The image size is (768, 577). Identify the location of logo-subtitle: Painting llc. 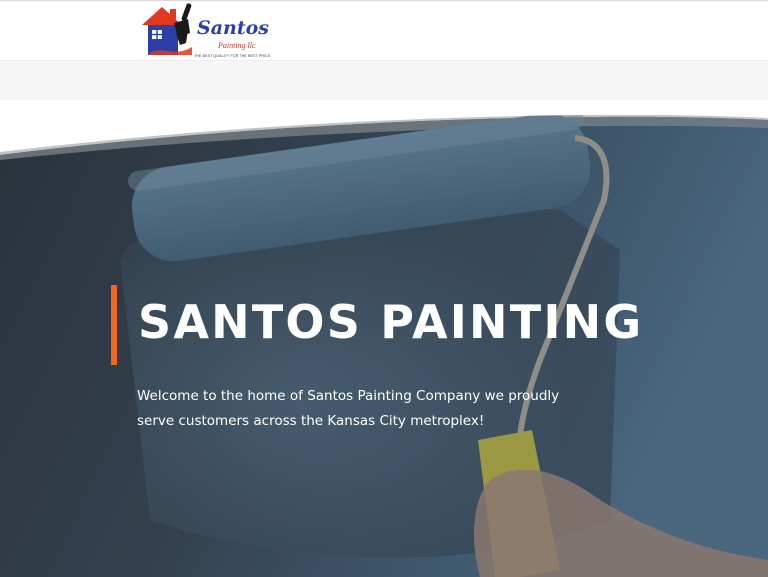
(237, 45).